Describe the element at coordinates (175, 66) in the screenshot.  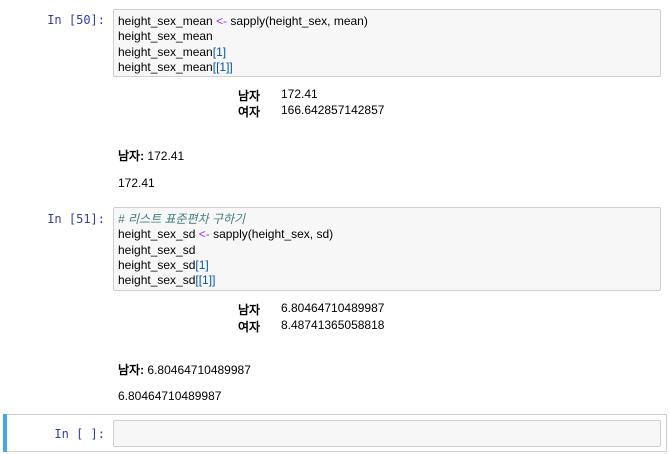
I see `code-line: height_sex_mean[[1]]` at that location.